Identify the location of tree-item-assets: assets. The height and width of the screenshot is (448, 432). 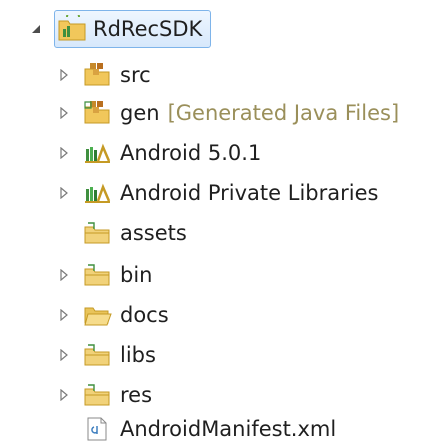
(121, 233).